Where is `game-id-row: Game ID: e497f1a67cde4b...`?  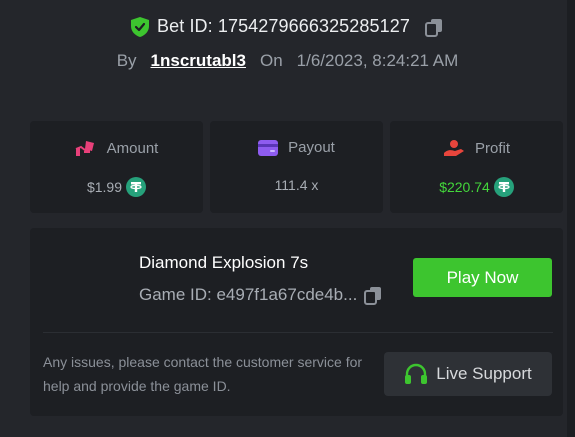 game-id-row: Game ID: e497f1a67cde4b... is located at coordinates (261, 295).